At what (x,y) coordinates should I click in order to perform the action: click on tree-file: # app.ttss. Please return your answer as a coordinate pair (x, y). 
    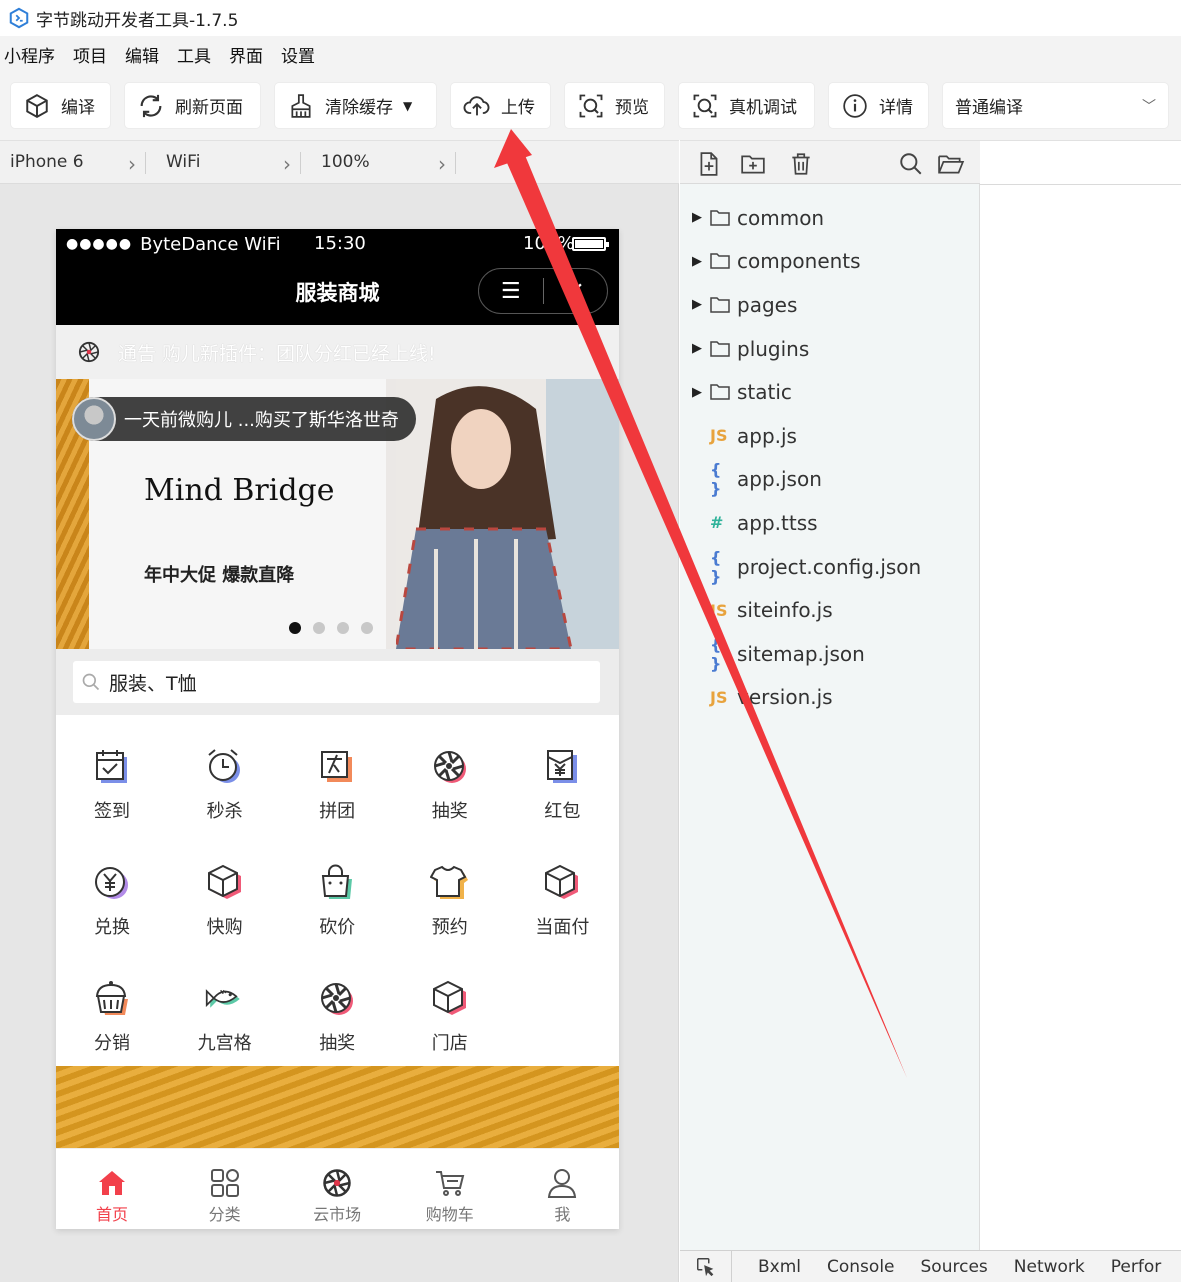
    Looking at the image, I should click on (830, 523).